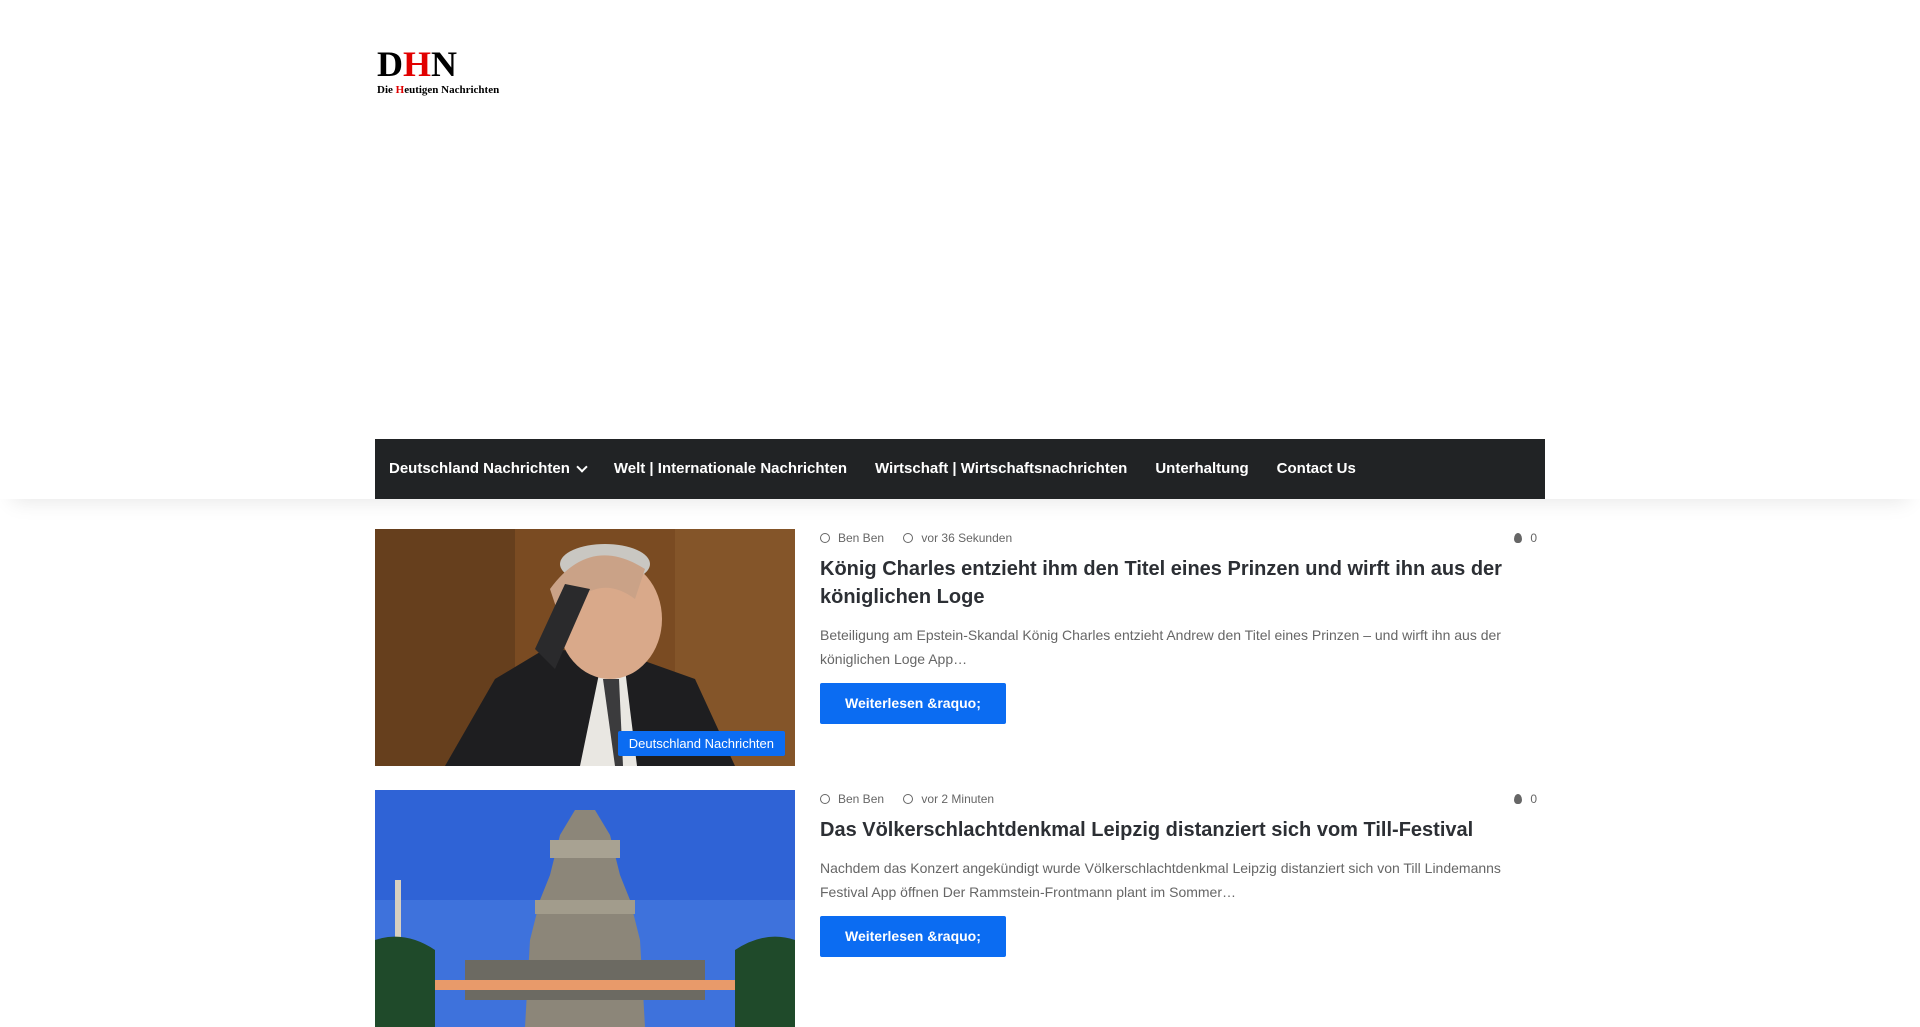  I want to click on post-thumbnail, so click(585, 908).